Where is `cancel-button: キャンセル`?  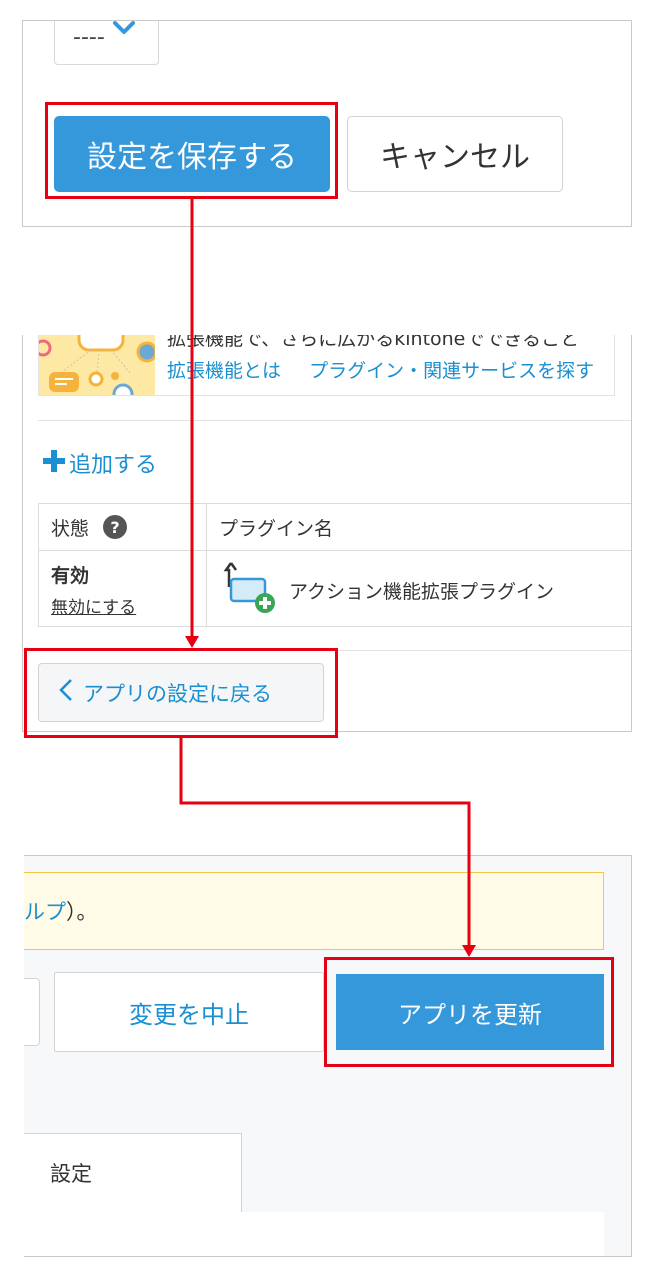 cancel-button: キャンセル is located at coordinates (455, 154).